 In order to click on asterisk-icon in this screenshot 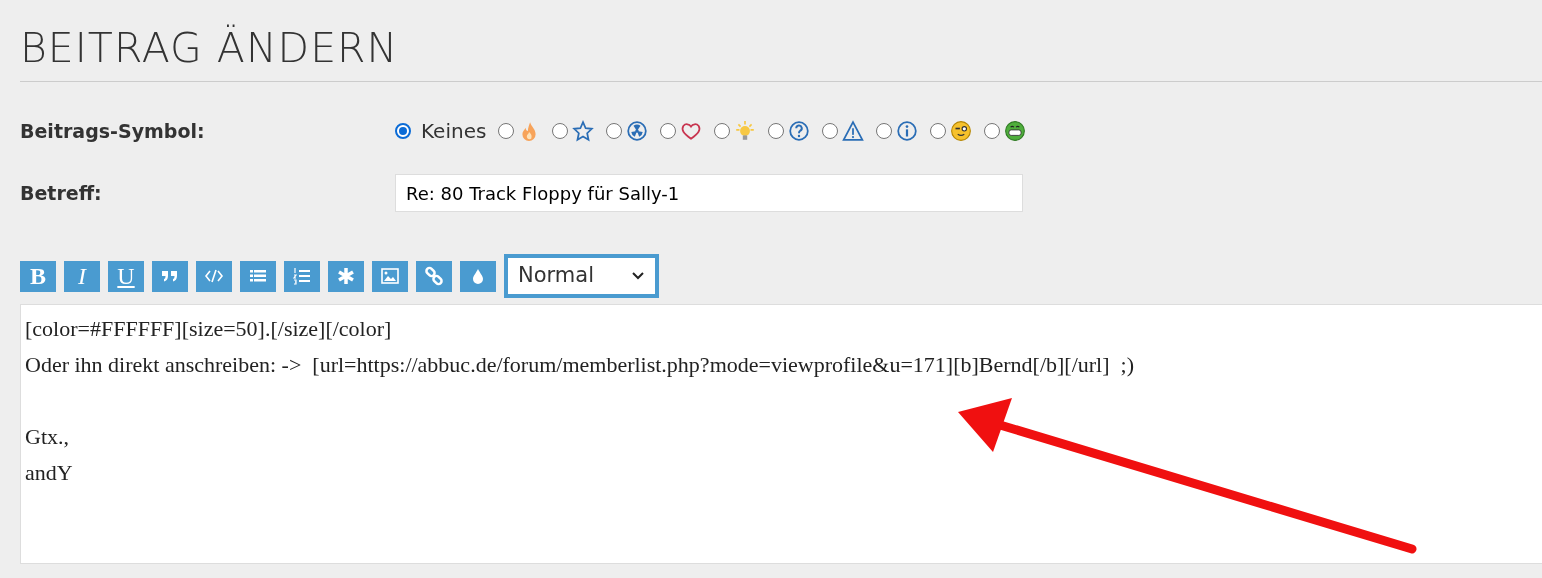, I will do `click(346, 276)`.